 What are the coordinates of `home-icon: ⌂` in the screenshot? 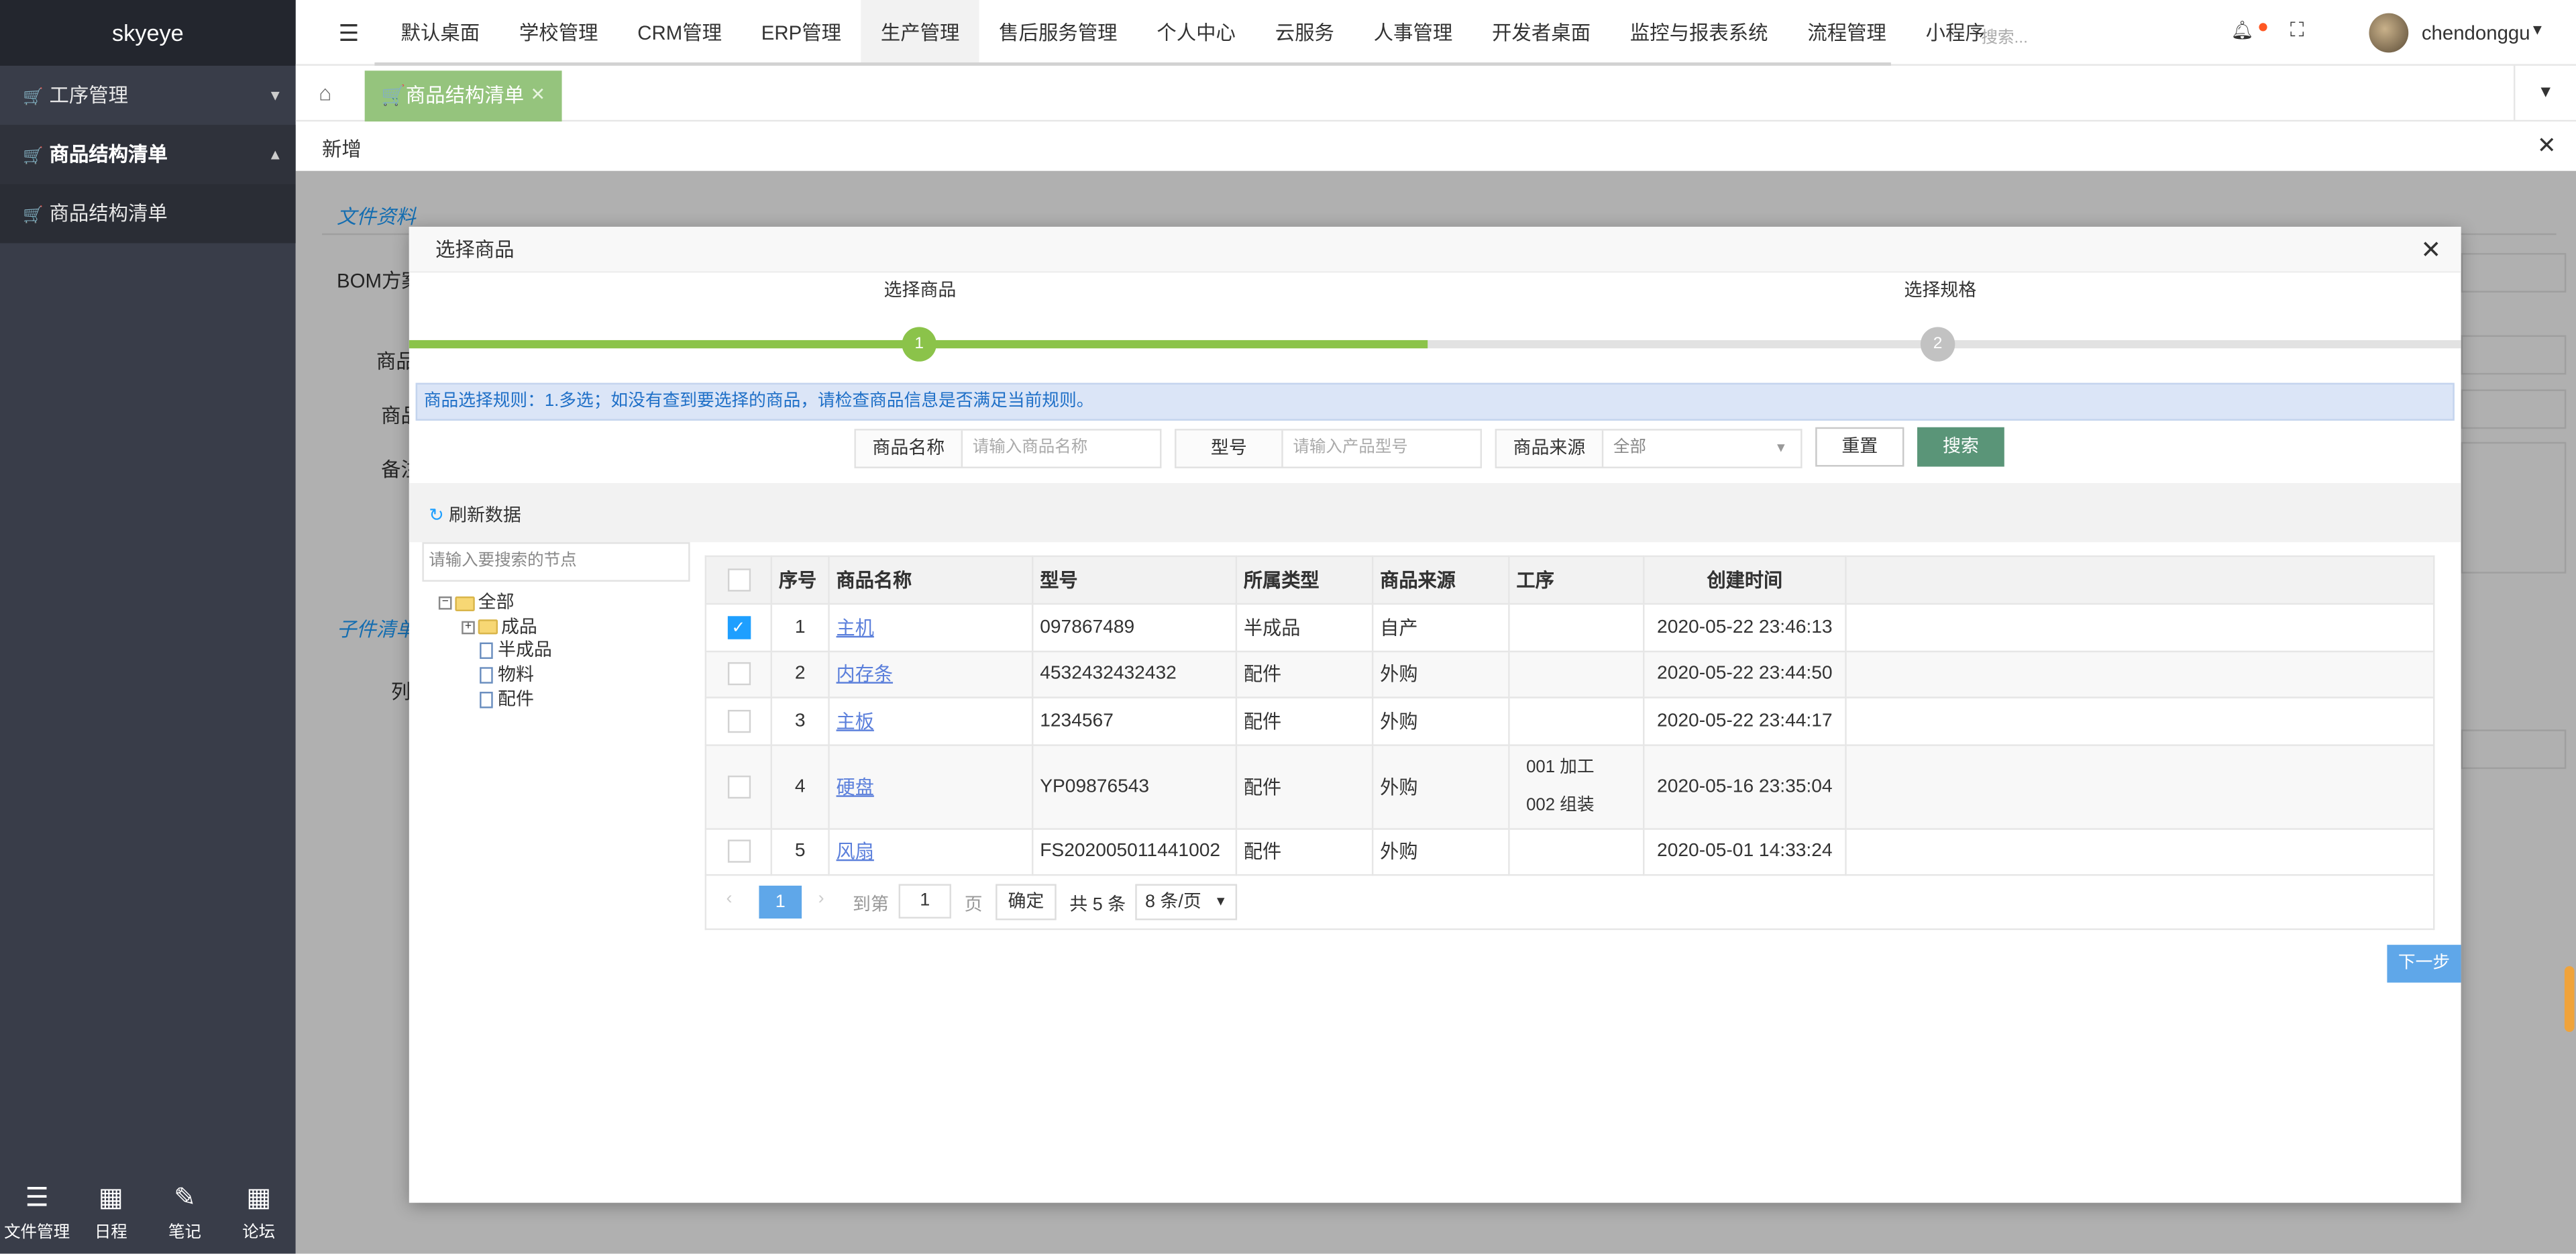 It's located at (325, 93).